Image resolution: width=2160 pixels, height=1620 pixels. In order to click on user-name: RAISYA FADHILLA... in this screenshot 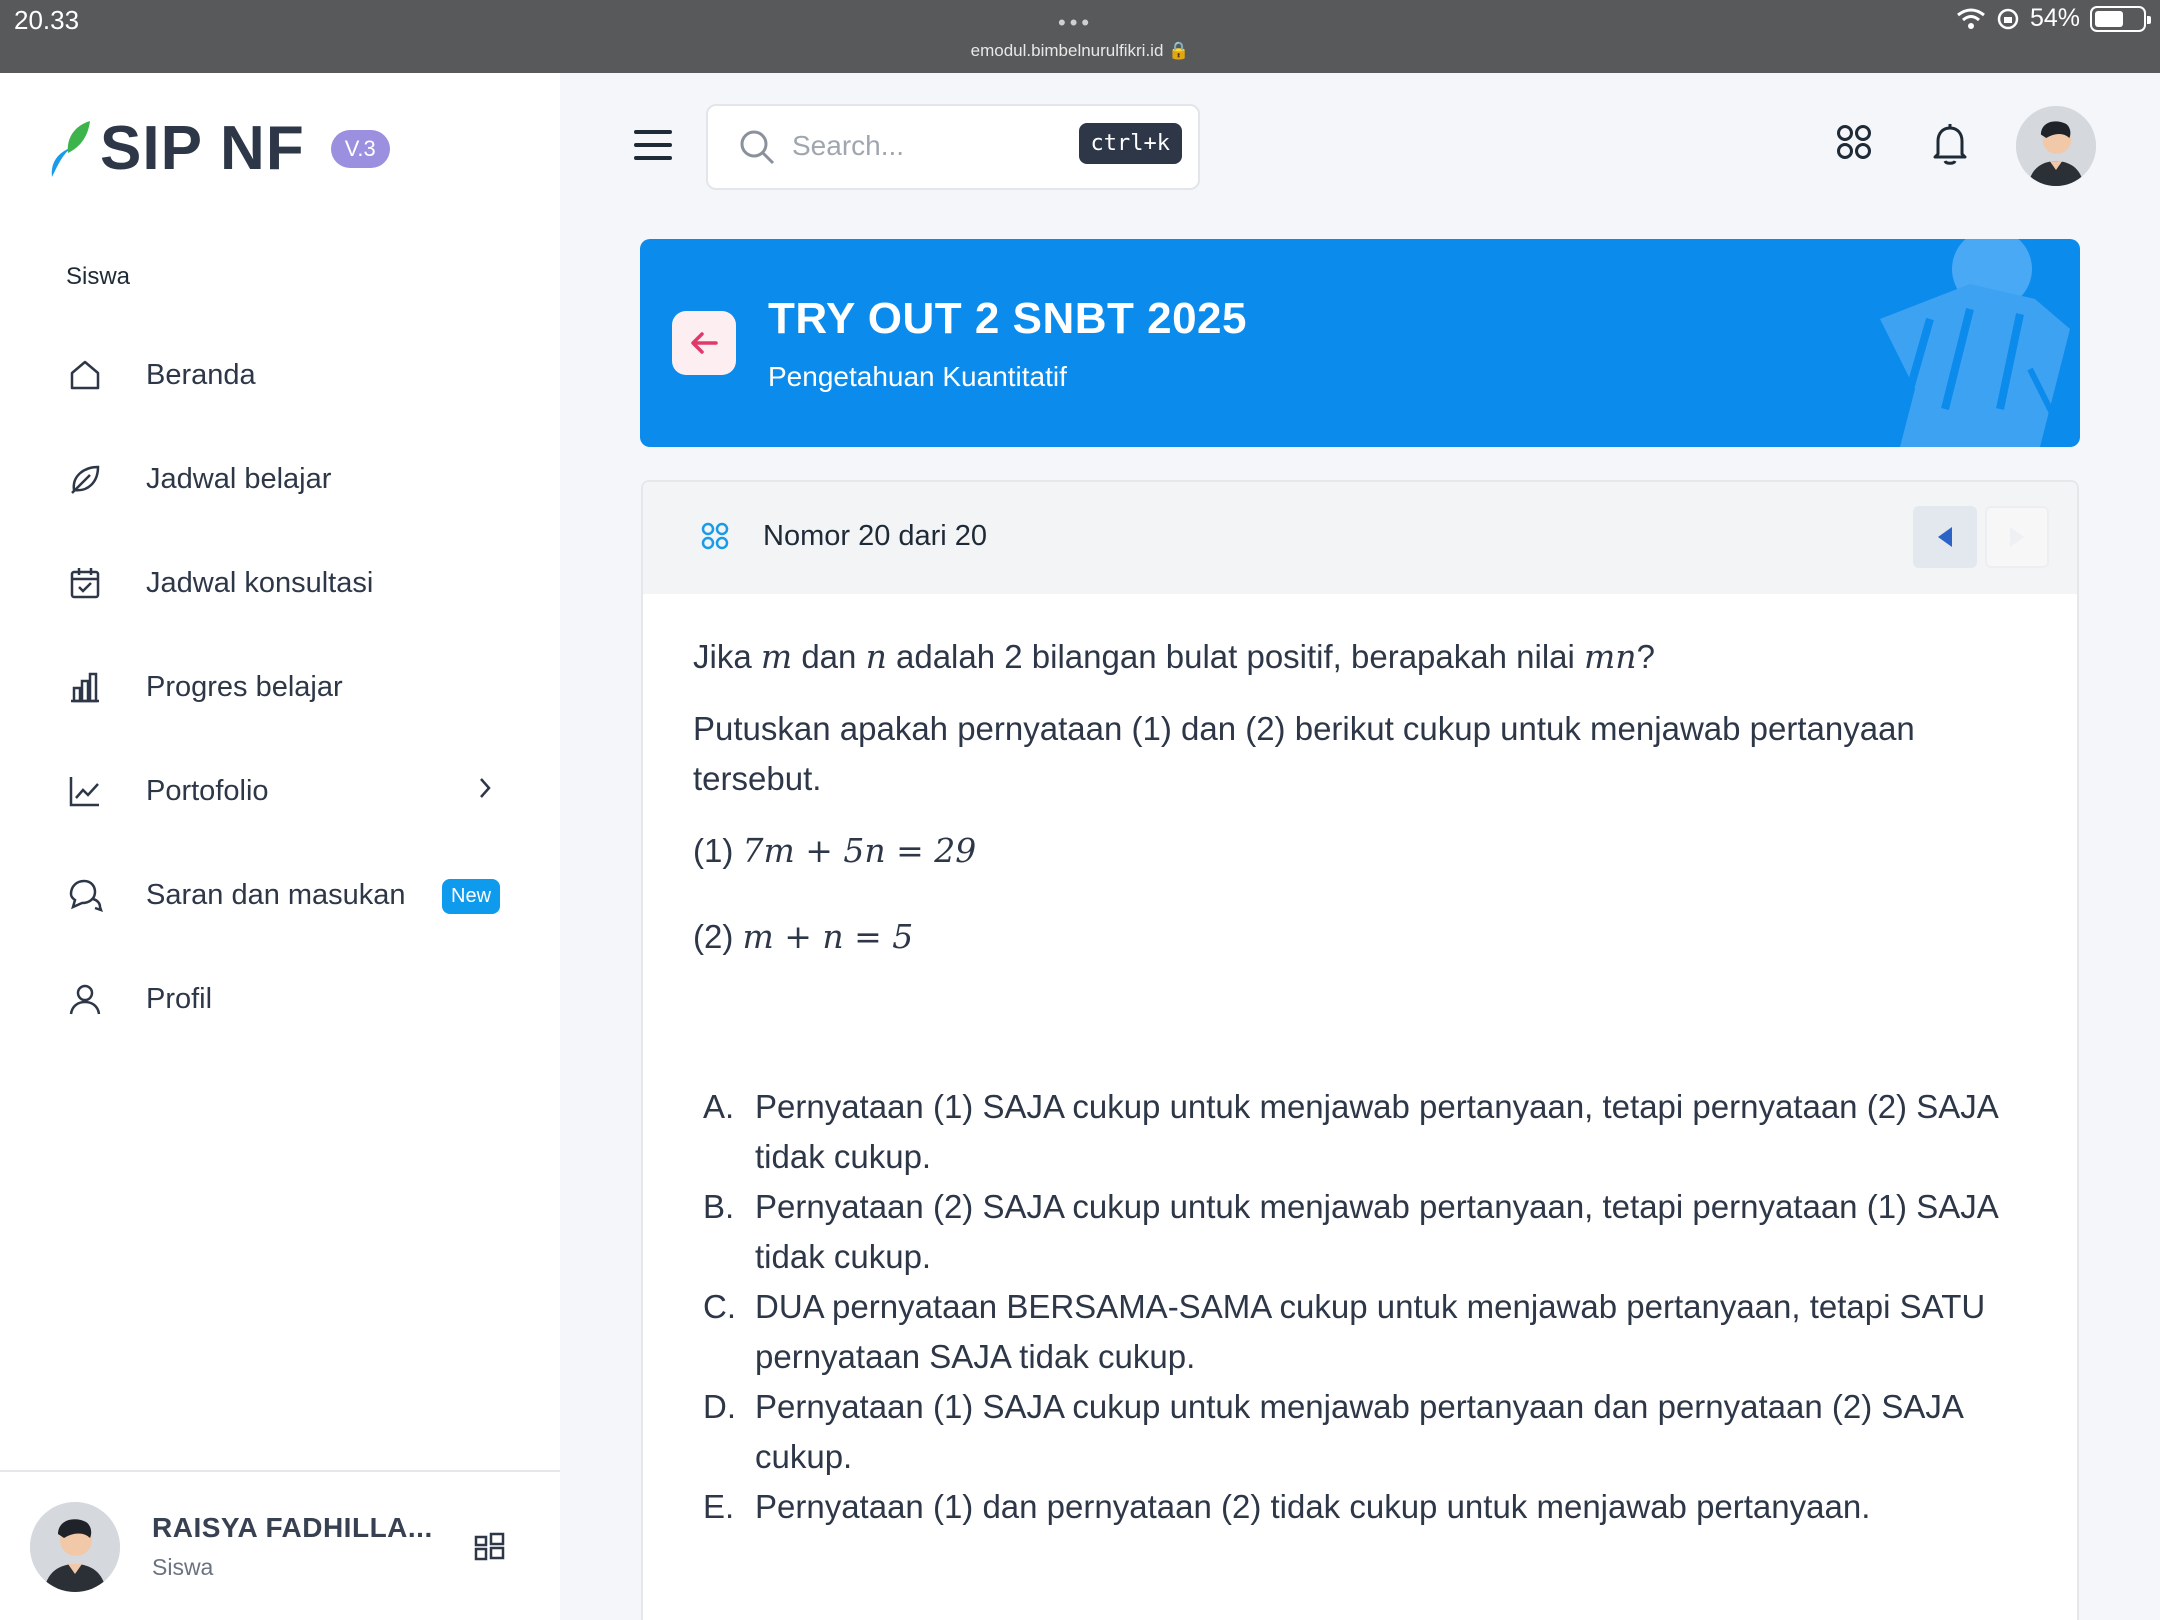, I will do `click(292, 1527)`.